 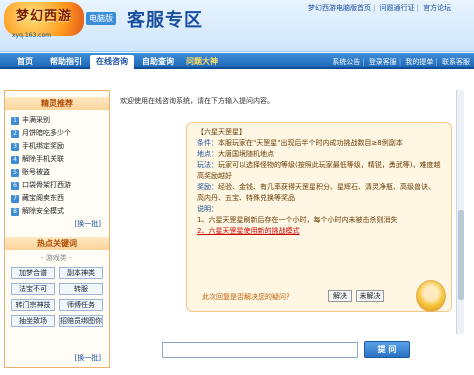 What do you see at coordinates (112, 62) in the screenshot?
I see `tab-online-consult: 在线咨询` at bounding box center [112, 62].